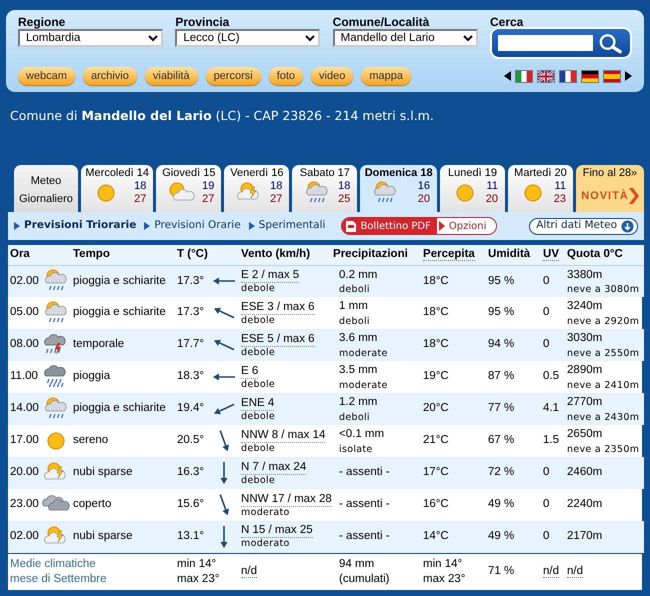 The image size is (650, 596). I want to click on perceived-temperature: 18°C, so click(436, 312).